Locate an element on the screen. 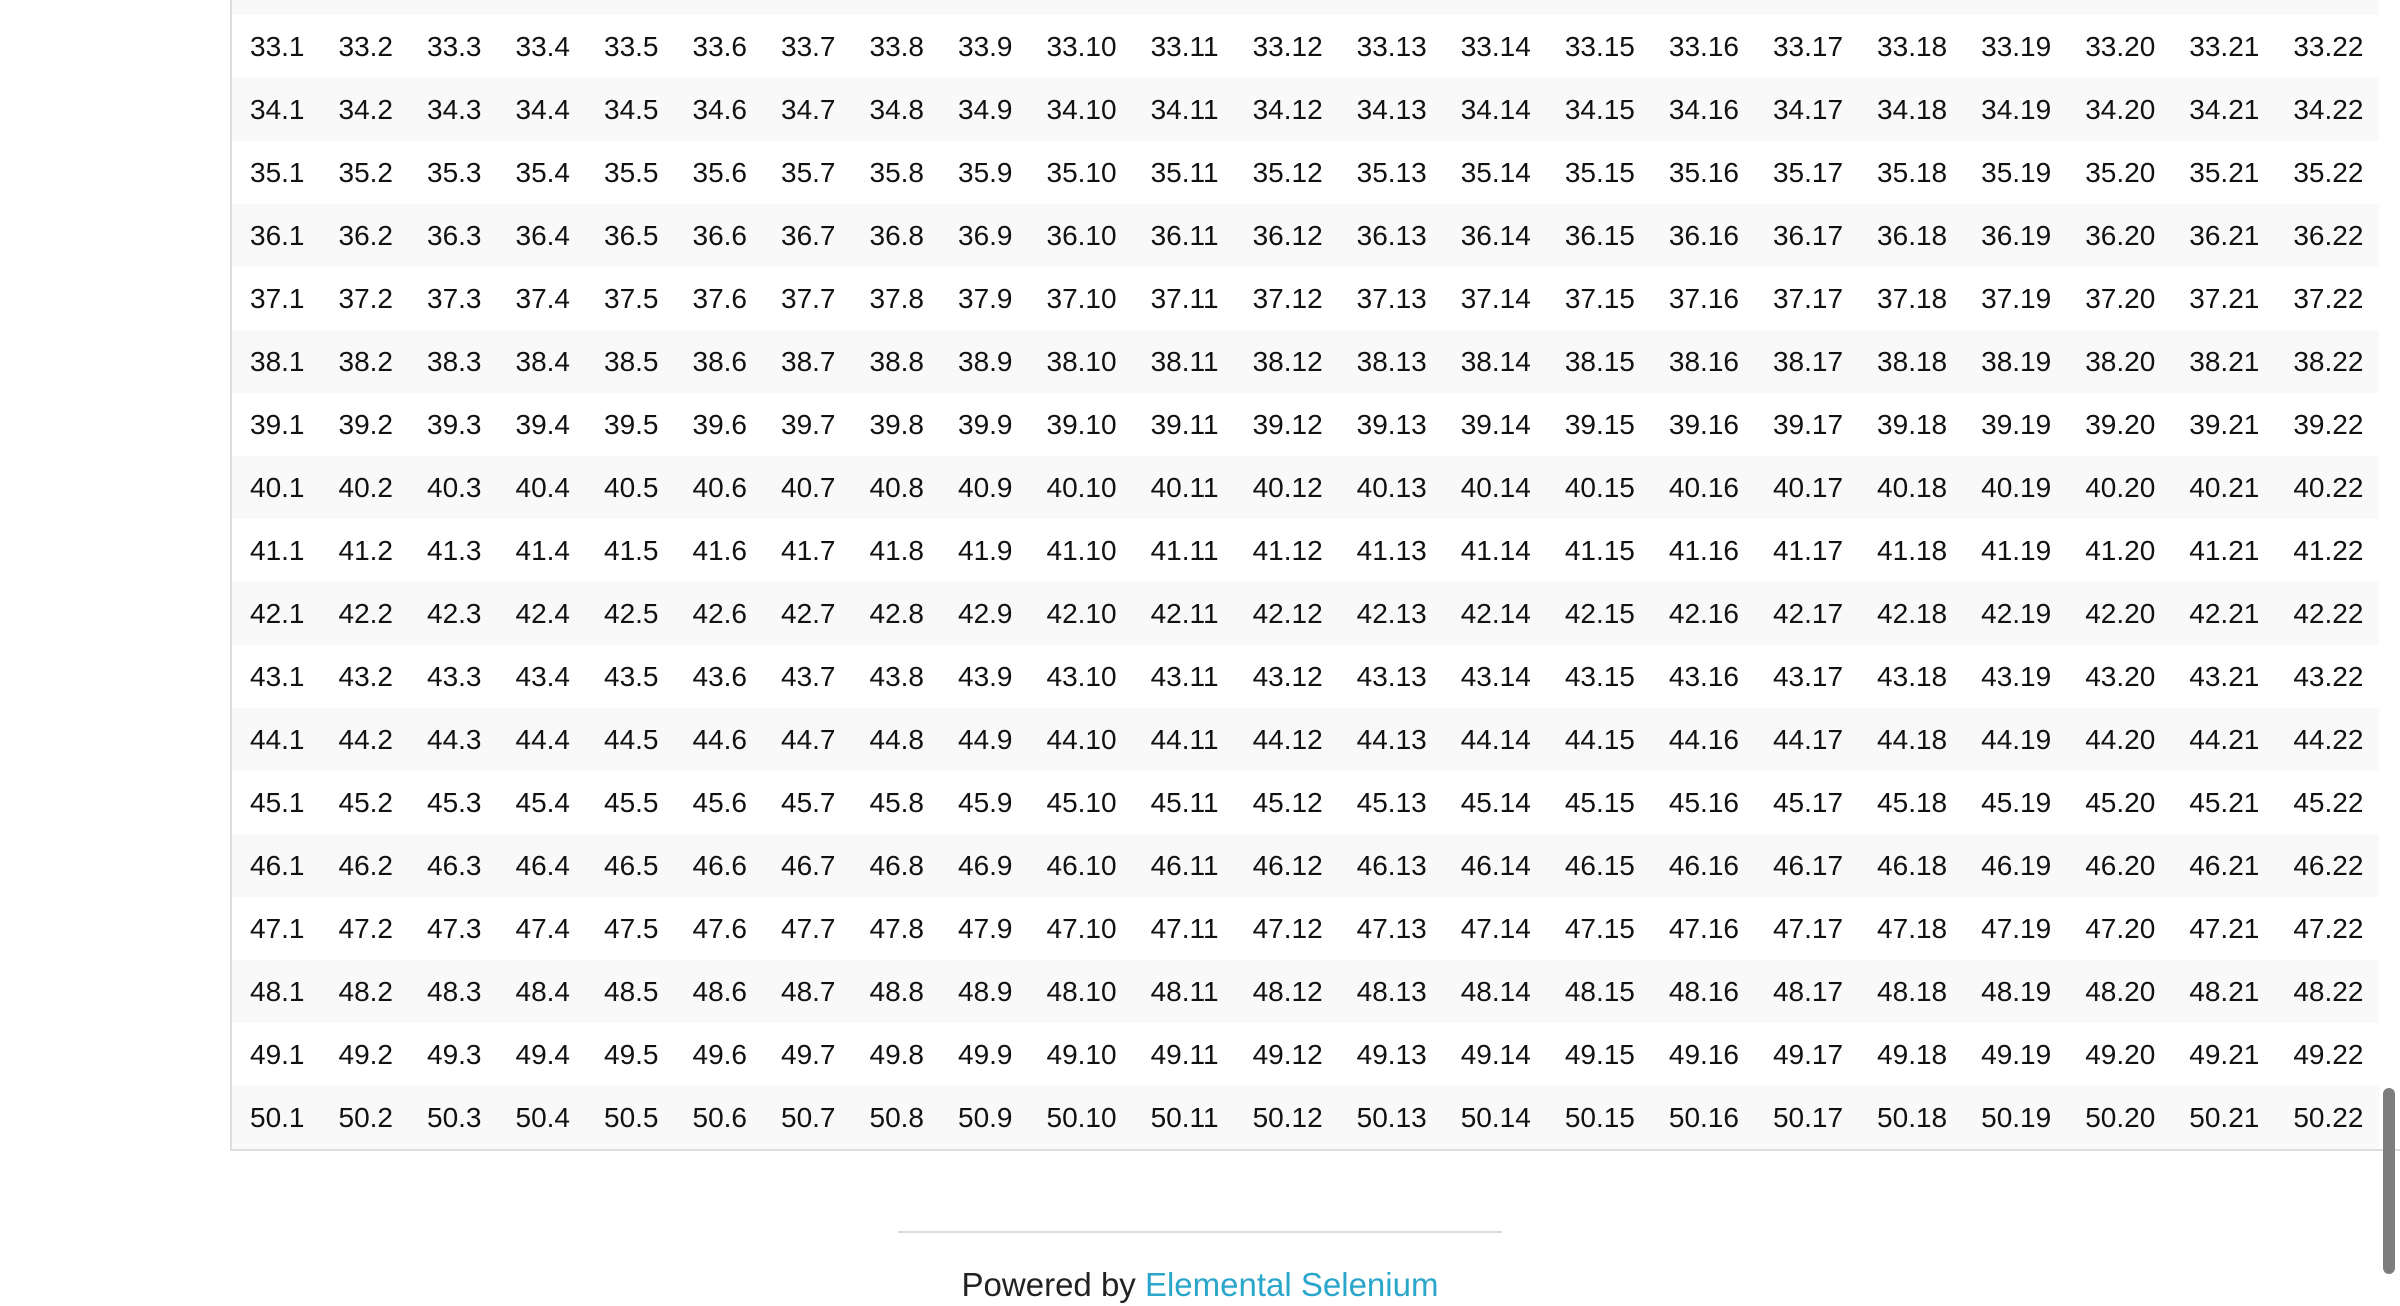  table-cell: 43.10 is located at coordinates (1080, 676).